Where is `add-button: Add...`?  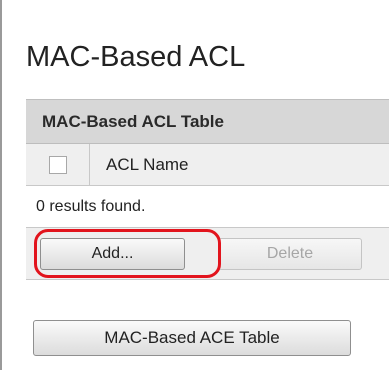
add-button: Add... is located at coordinates (112, 254).